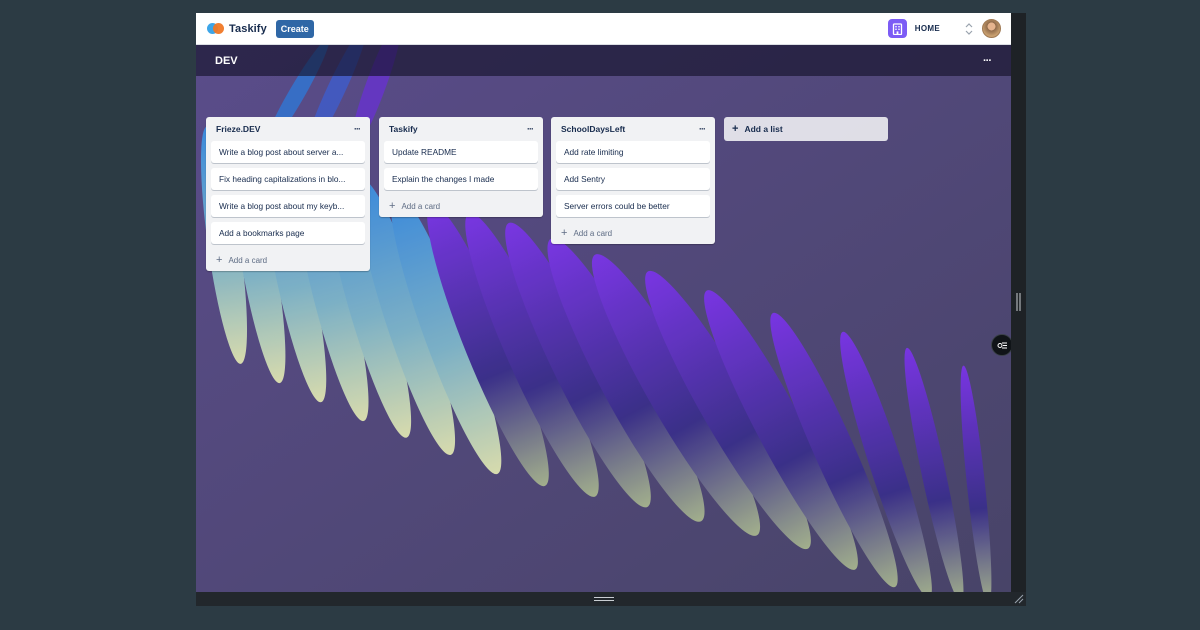  I want to click on card: Explain the changes I made, so click(461, 179).